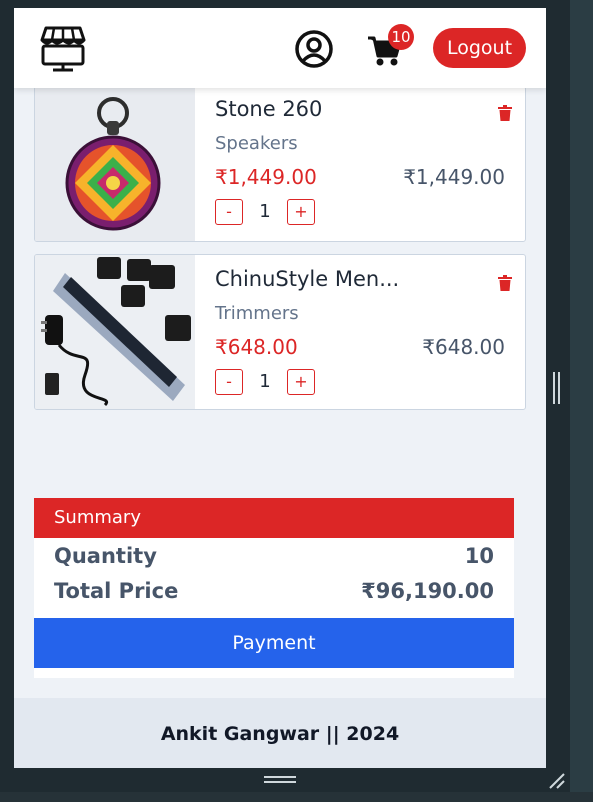 This screenshot has width=593, height=802. Describe the element at coordinates (280, 48) in the screenshot. I see `navbar: 10 Logout` at that location.